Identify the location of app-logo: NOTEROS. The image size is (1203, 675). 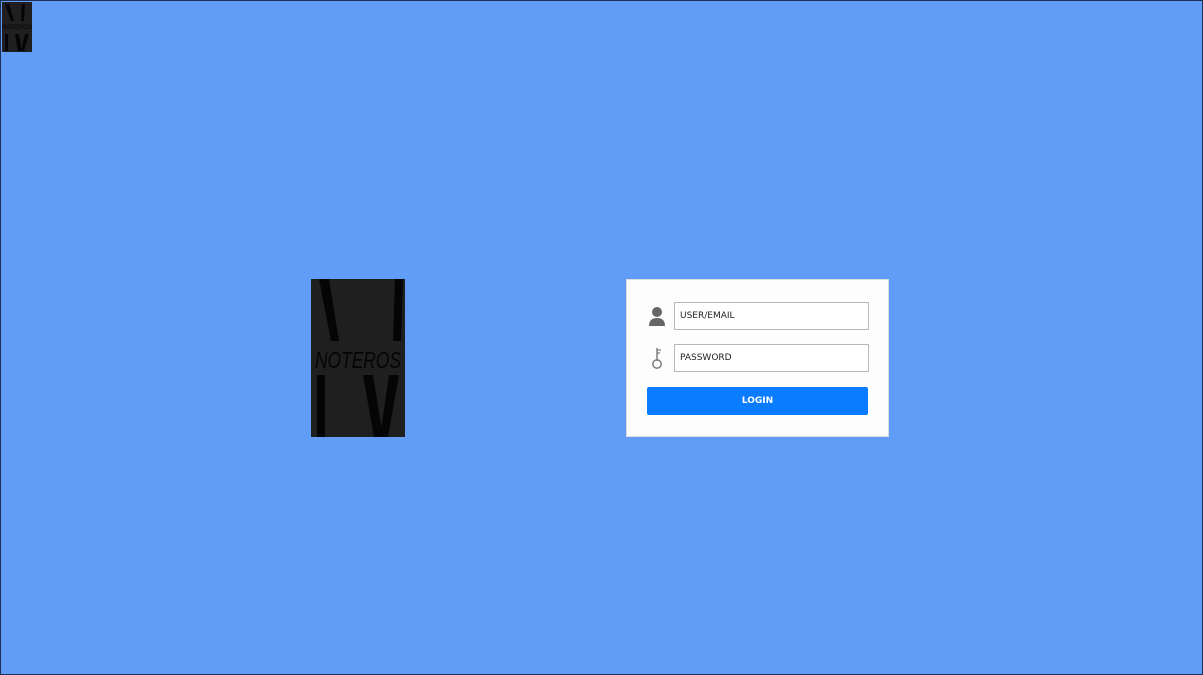
(358, 358).